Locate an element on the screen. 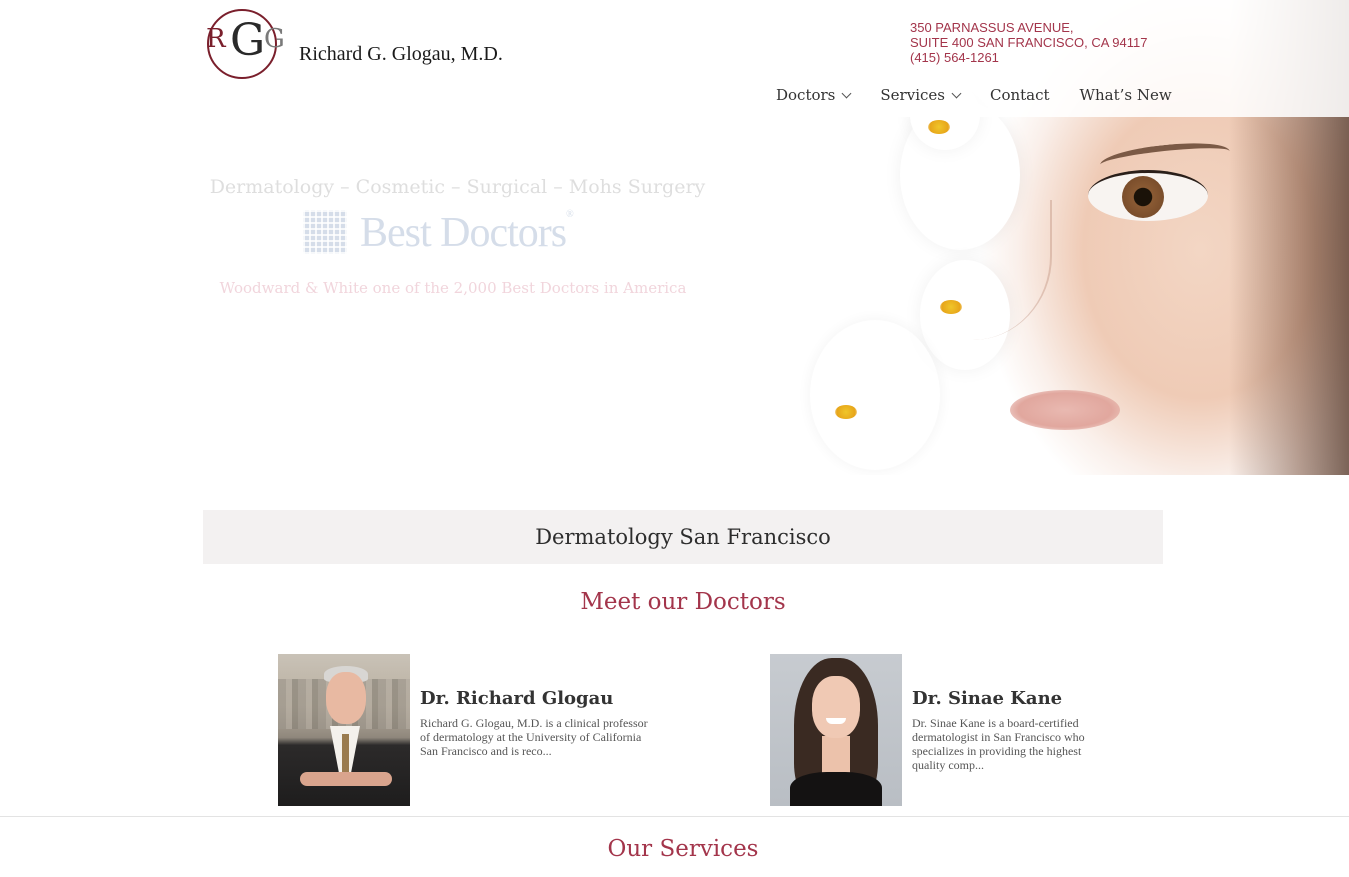 The image size is (1349, 877). doctor-photo-glogau is located at coordinates (344, 730).